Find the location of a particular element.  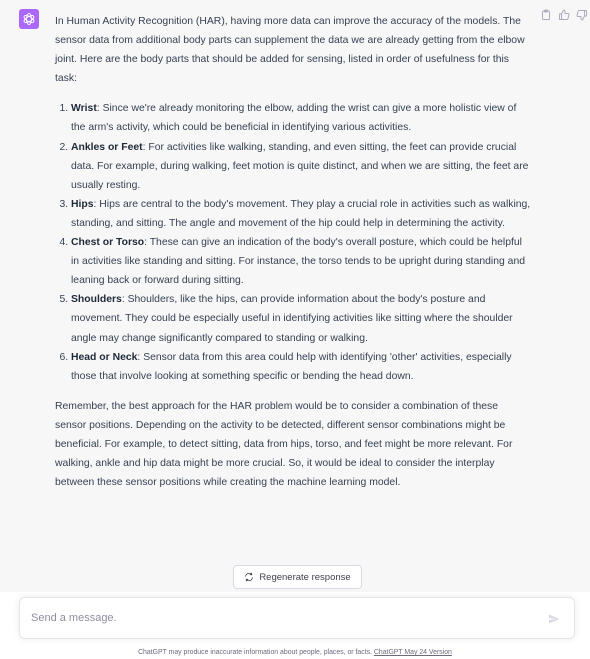

message-input is located at coordinates (281, 618).